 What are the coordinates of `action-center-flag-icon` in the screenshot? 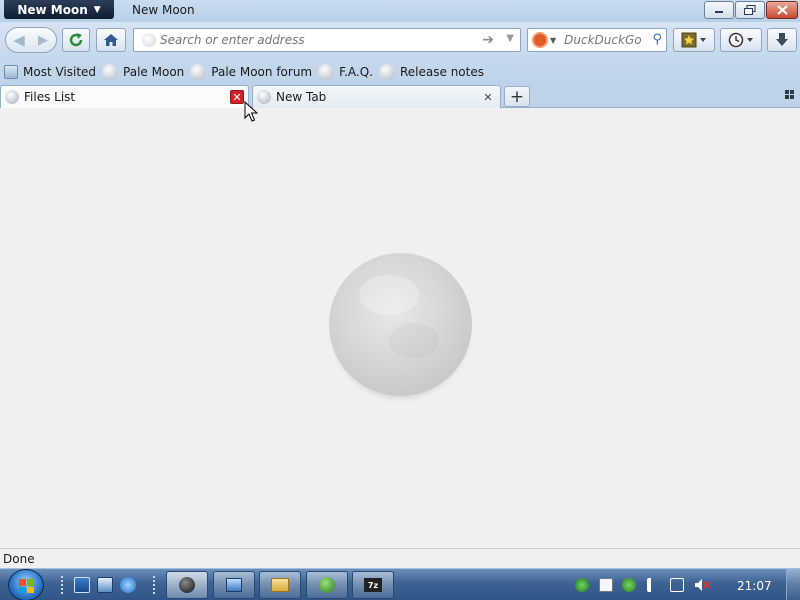 It's located at (653, 585).